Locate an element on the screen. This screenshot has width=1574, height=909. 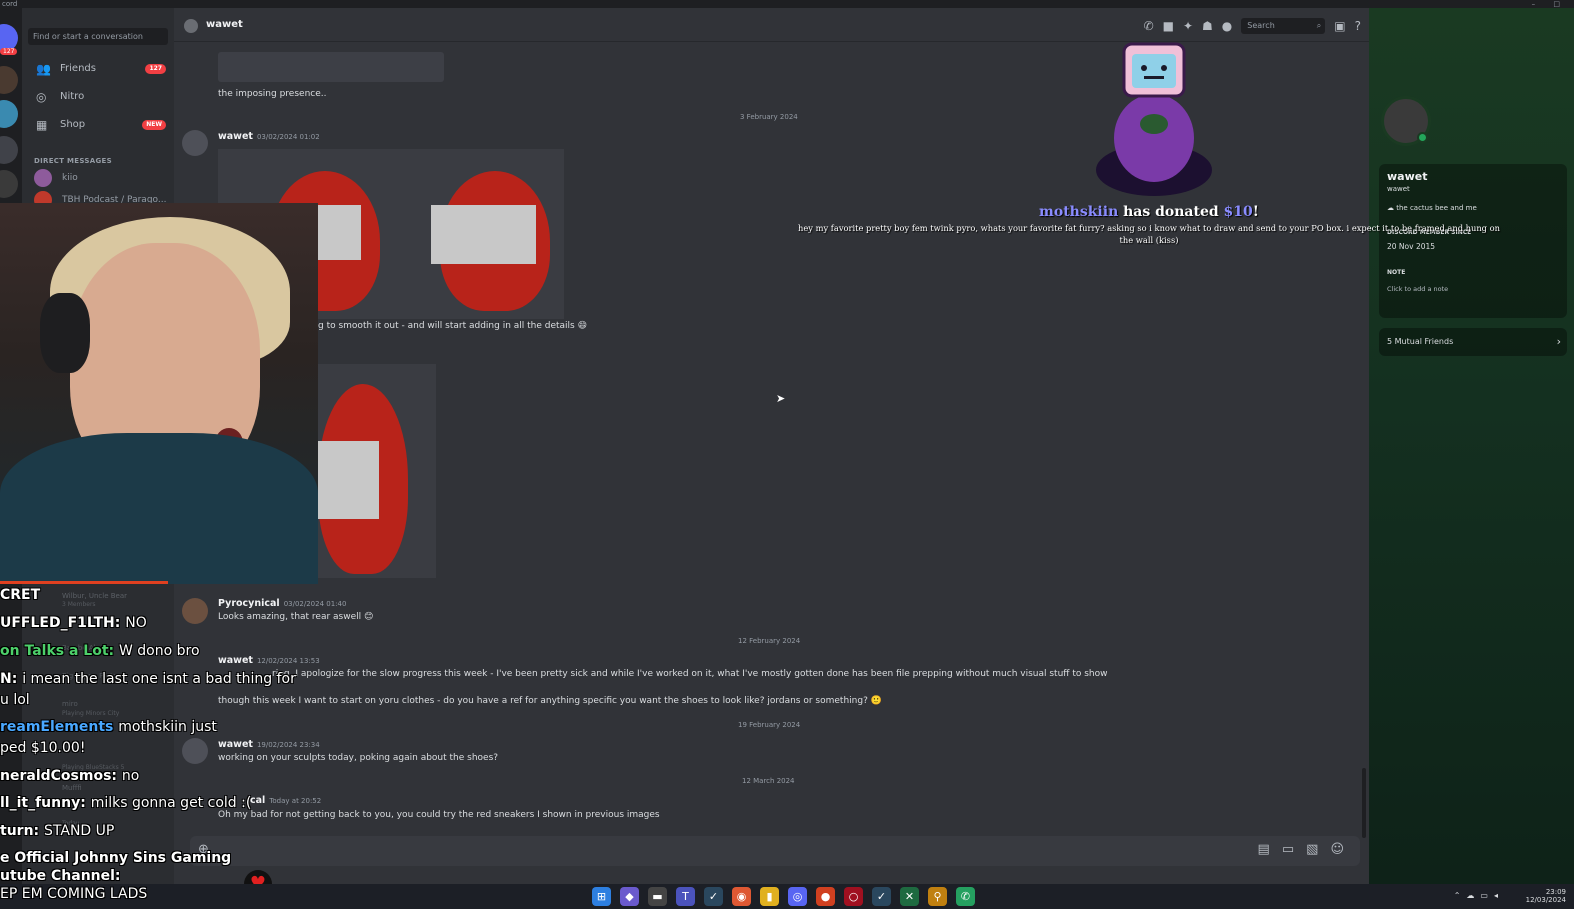
window-title: cord is located at coordinates (10, 4).